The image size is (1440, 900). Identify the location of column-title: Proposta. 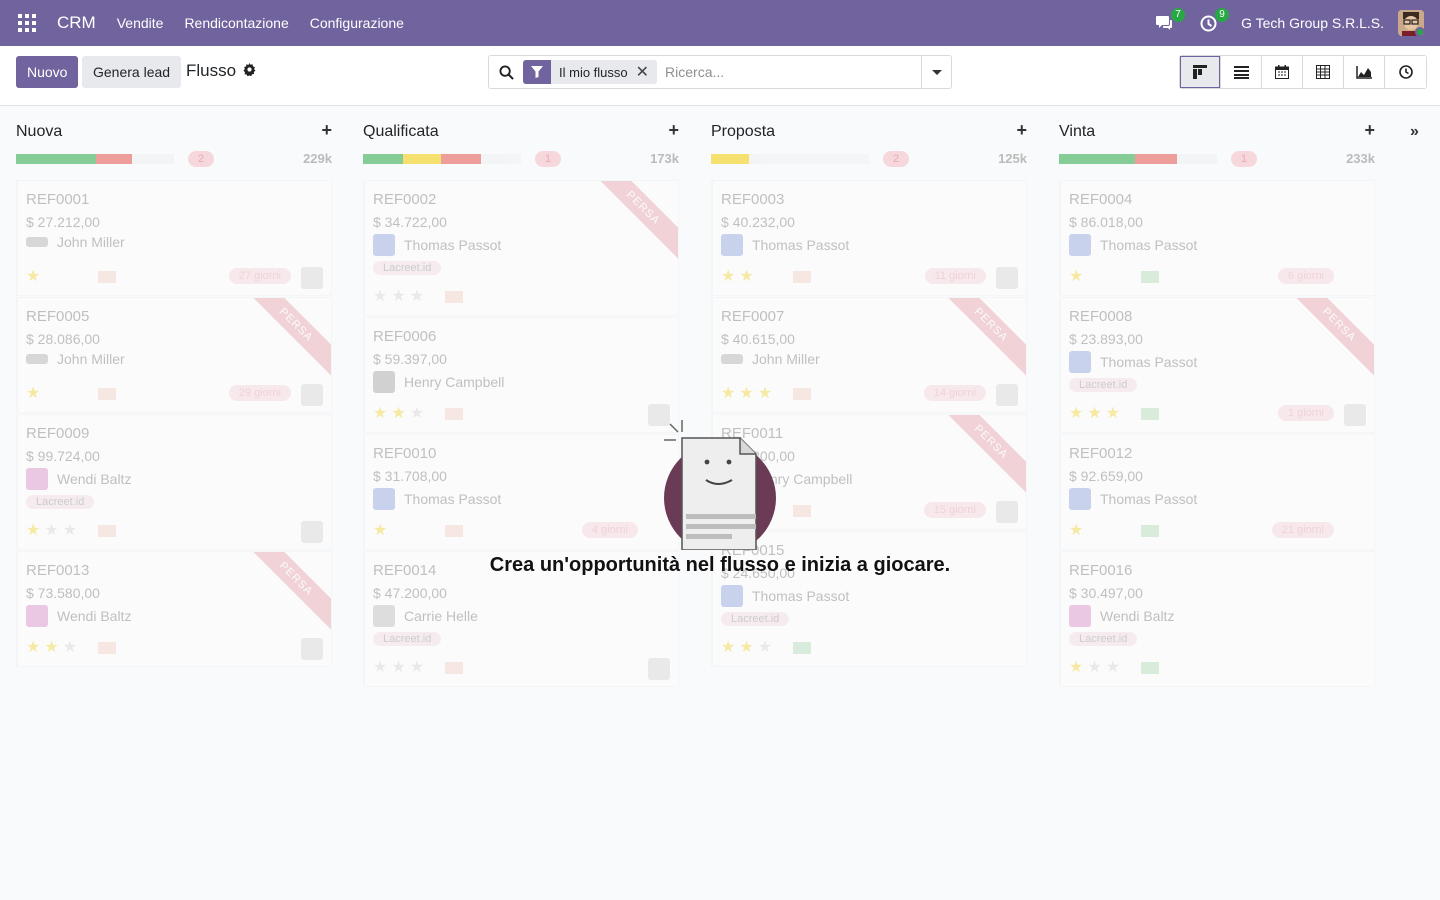
(743, 132).